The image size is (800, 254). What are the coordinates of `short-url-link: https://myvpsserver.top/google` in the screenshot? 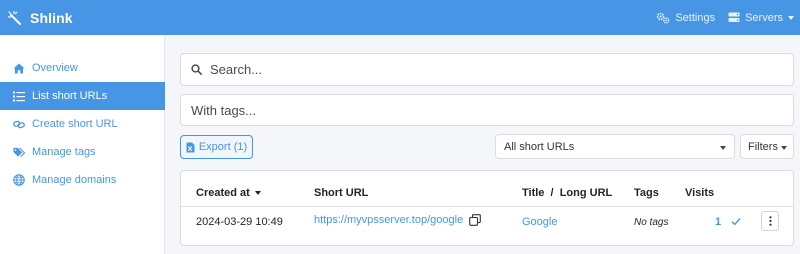 It's located at (388, 220).